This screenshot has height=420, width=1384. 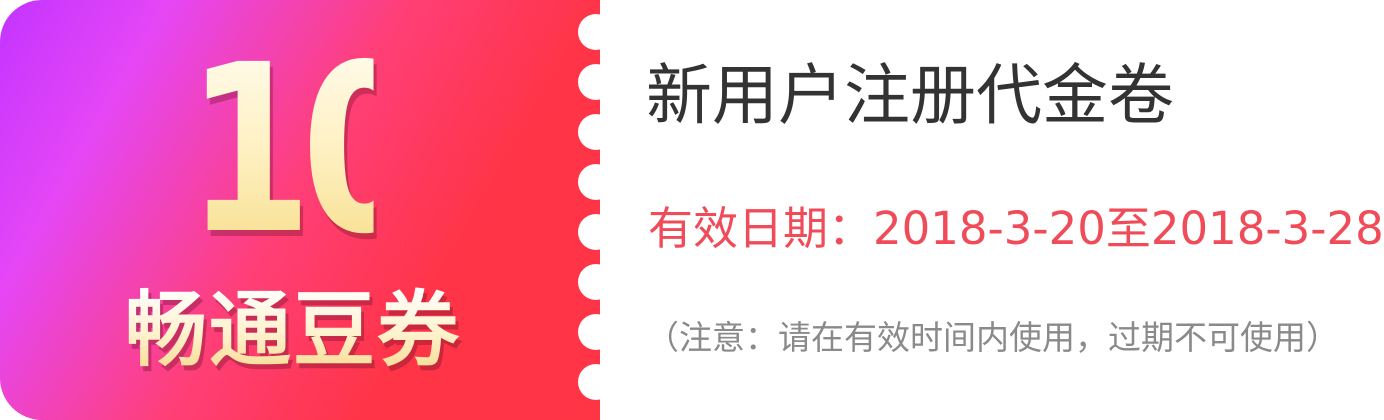 What do you see at coordinates (992, 337) in the screenshot?
I see `coupon-note: （注意：请在有效时间内使用，过期不可使用）` at bounding box center [992, 337].